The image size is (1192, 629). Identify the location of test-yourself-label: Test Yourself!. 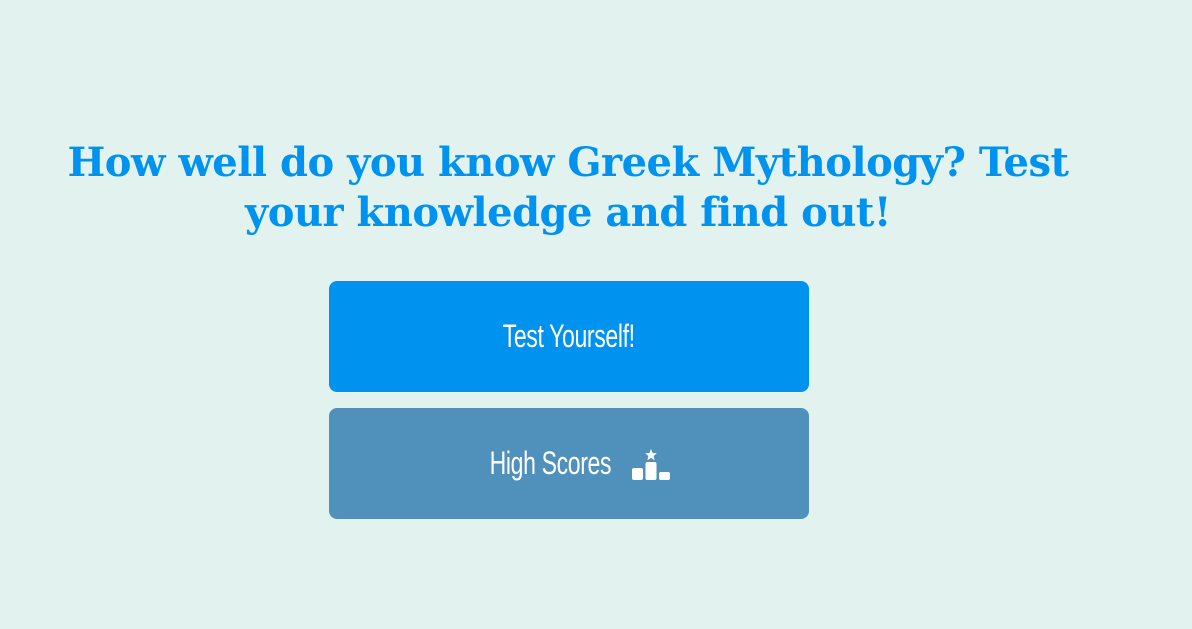
(569, 336).